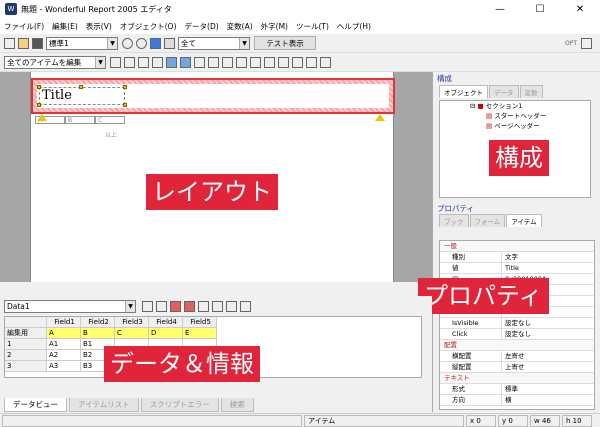 The height and width of the screenshot is (427, 600). Describe the element at coordinates (454, 220) in the screenshot. I see `tab-book: ブック` at that location.